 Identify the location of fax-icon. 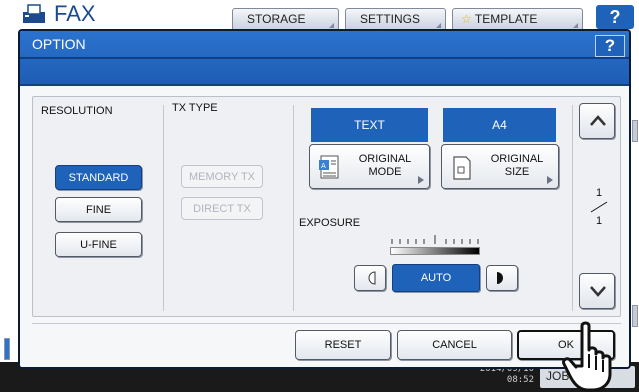
(34, 13).